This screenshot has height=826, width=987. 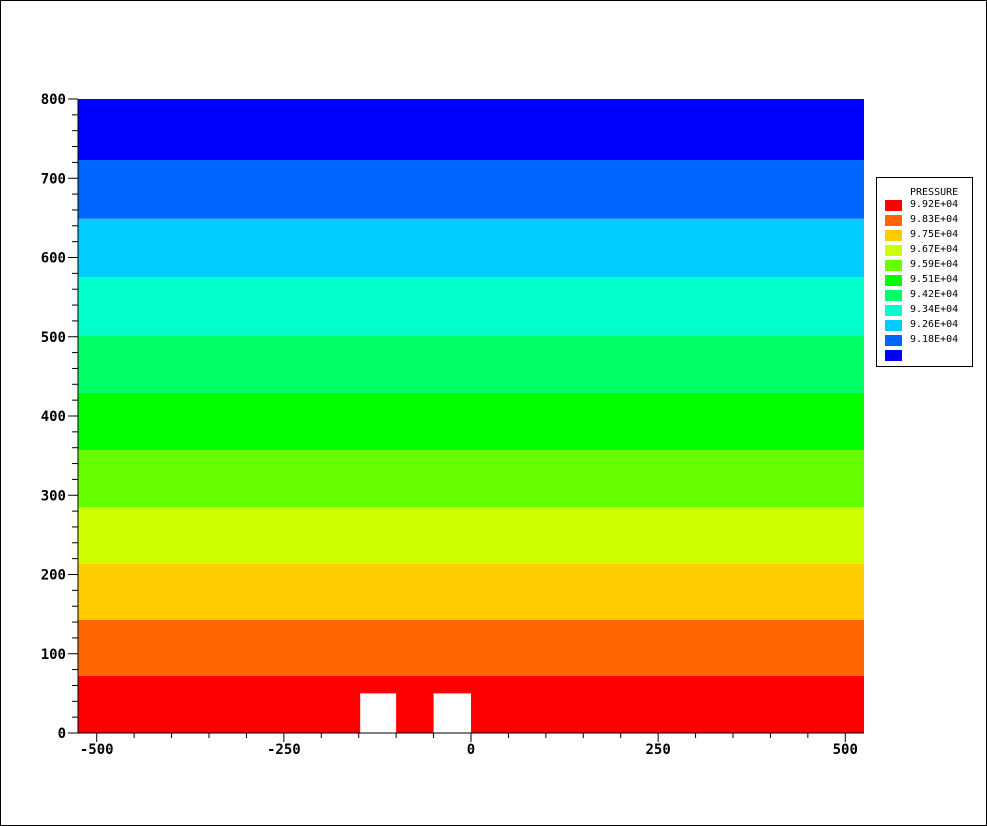 I want to click on y-axis-ticks: 0 100 200 300 400 500 600 700 800, so click(x=59, y=417).